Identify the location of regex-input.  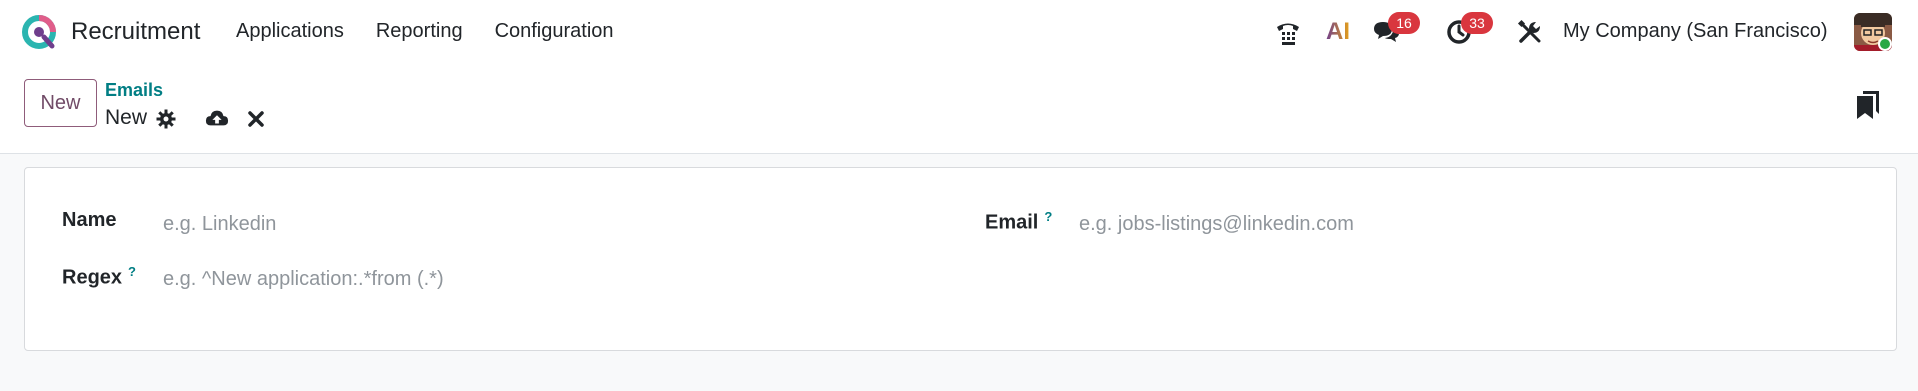
(553, 279).